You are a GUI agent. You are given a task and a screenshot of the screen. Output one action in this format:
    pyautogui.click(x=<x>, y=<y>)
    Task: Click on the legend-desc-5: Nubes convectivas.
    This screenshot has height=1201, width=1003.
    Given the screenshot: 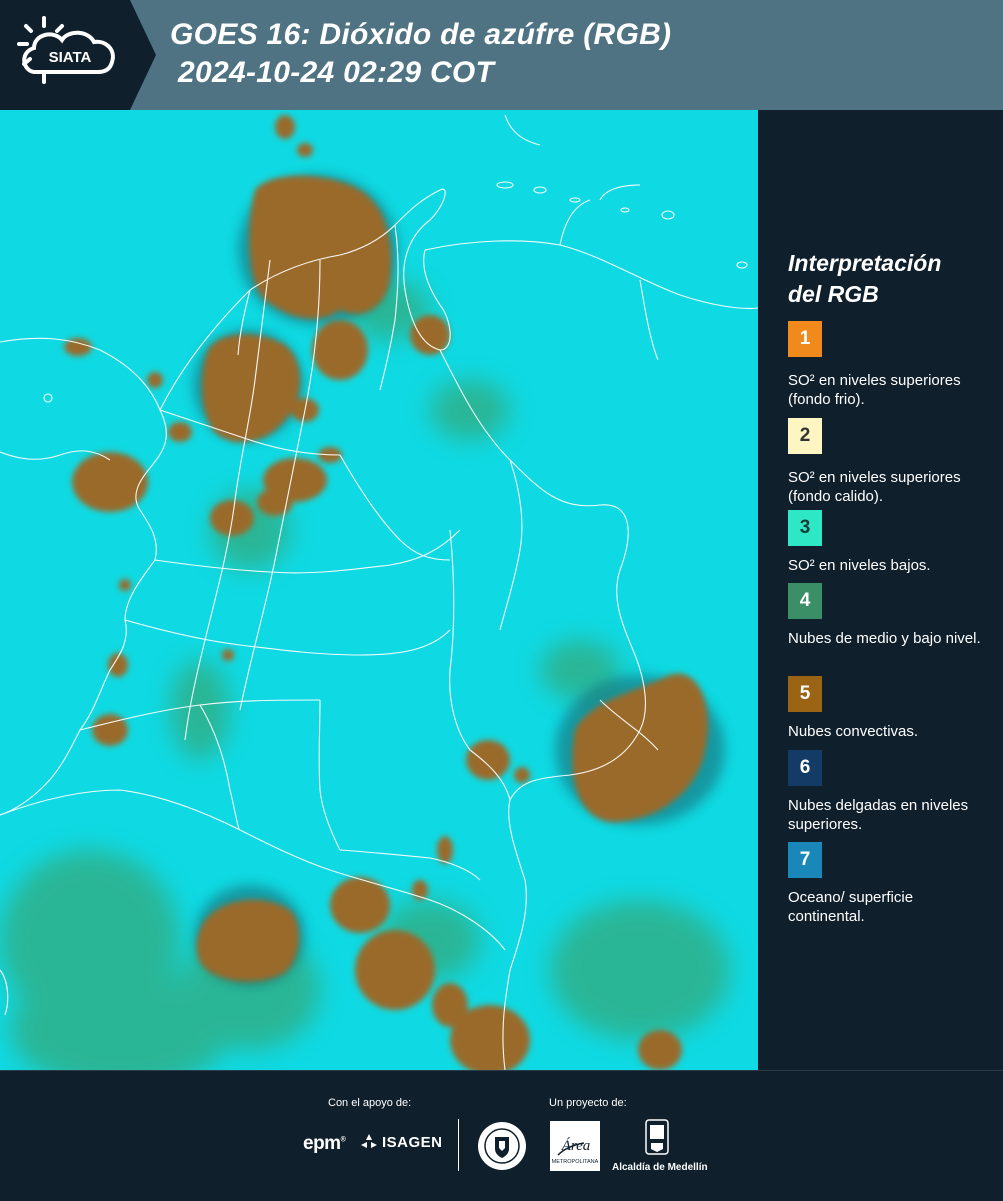 What is the action you would take?
    pyautogui.click(x=853, y=731)
    